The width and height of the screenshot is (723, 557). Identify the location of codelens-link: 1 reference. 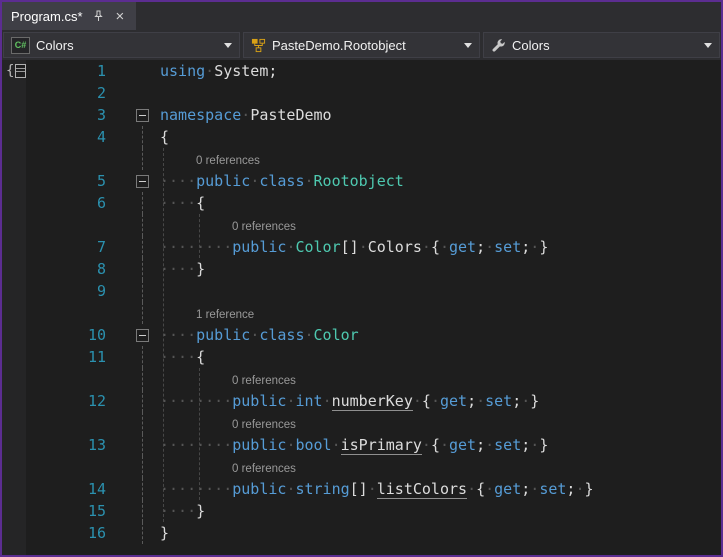
(225, 315).